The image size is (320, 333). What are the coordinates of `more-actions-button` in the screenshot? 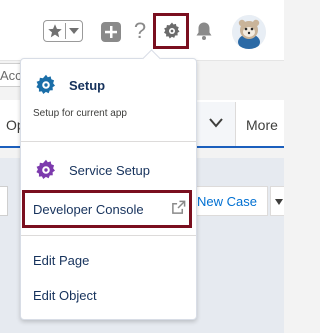 It's located at (277, 201).